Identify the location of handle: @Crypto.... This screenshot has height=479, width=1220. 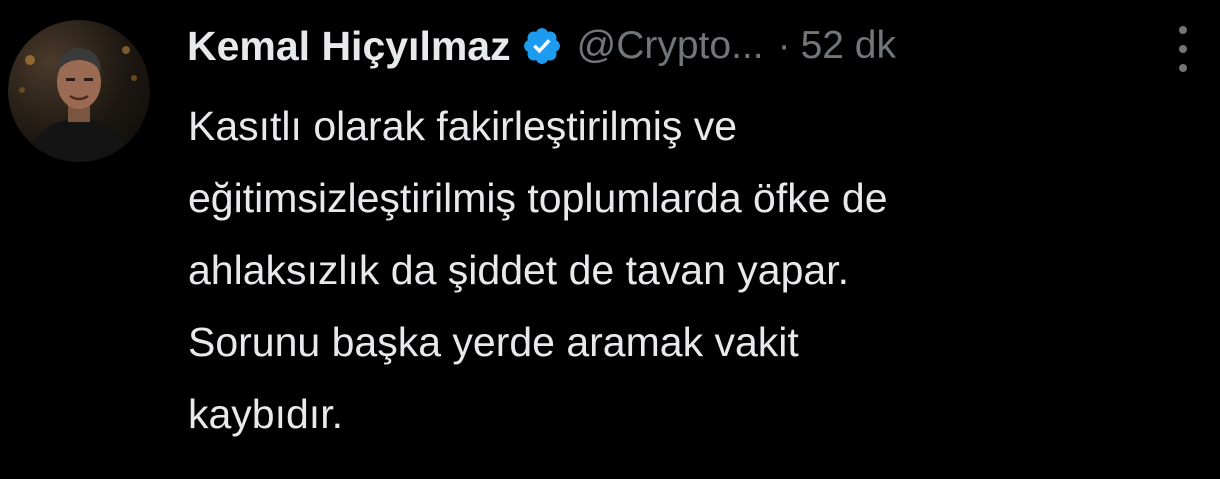
(670, 46).